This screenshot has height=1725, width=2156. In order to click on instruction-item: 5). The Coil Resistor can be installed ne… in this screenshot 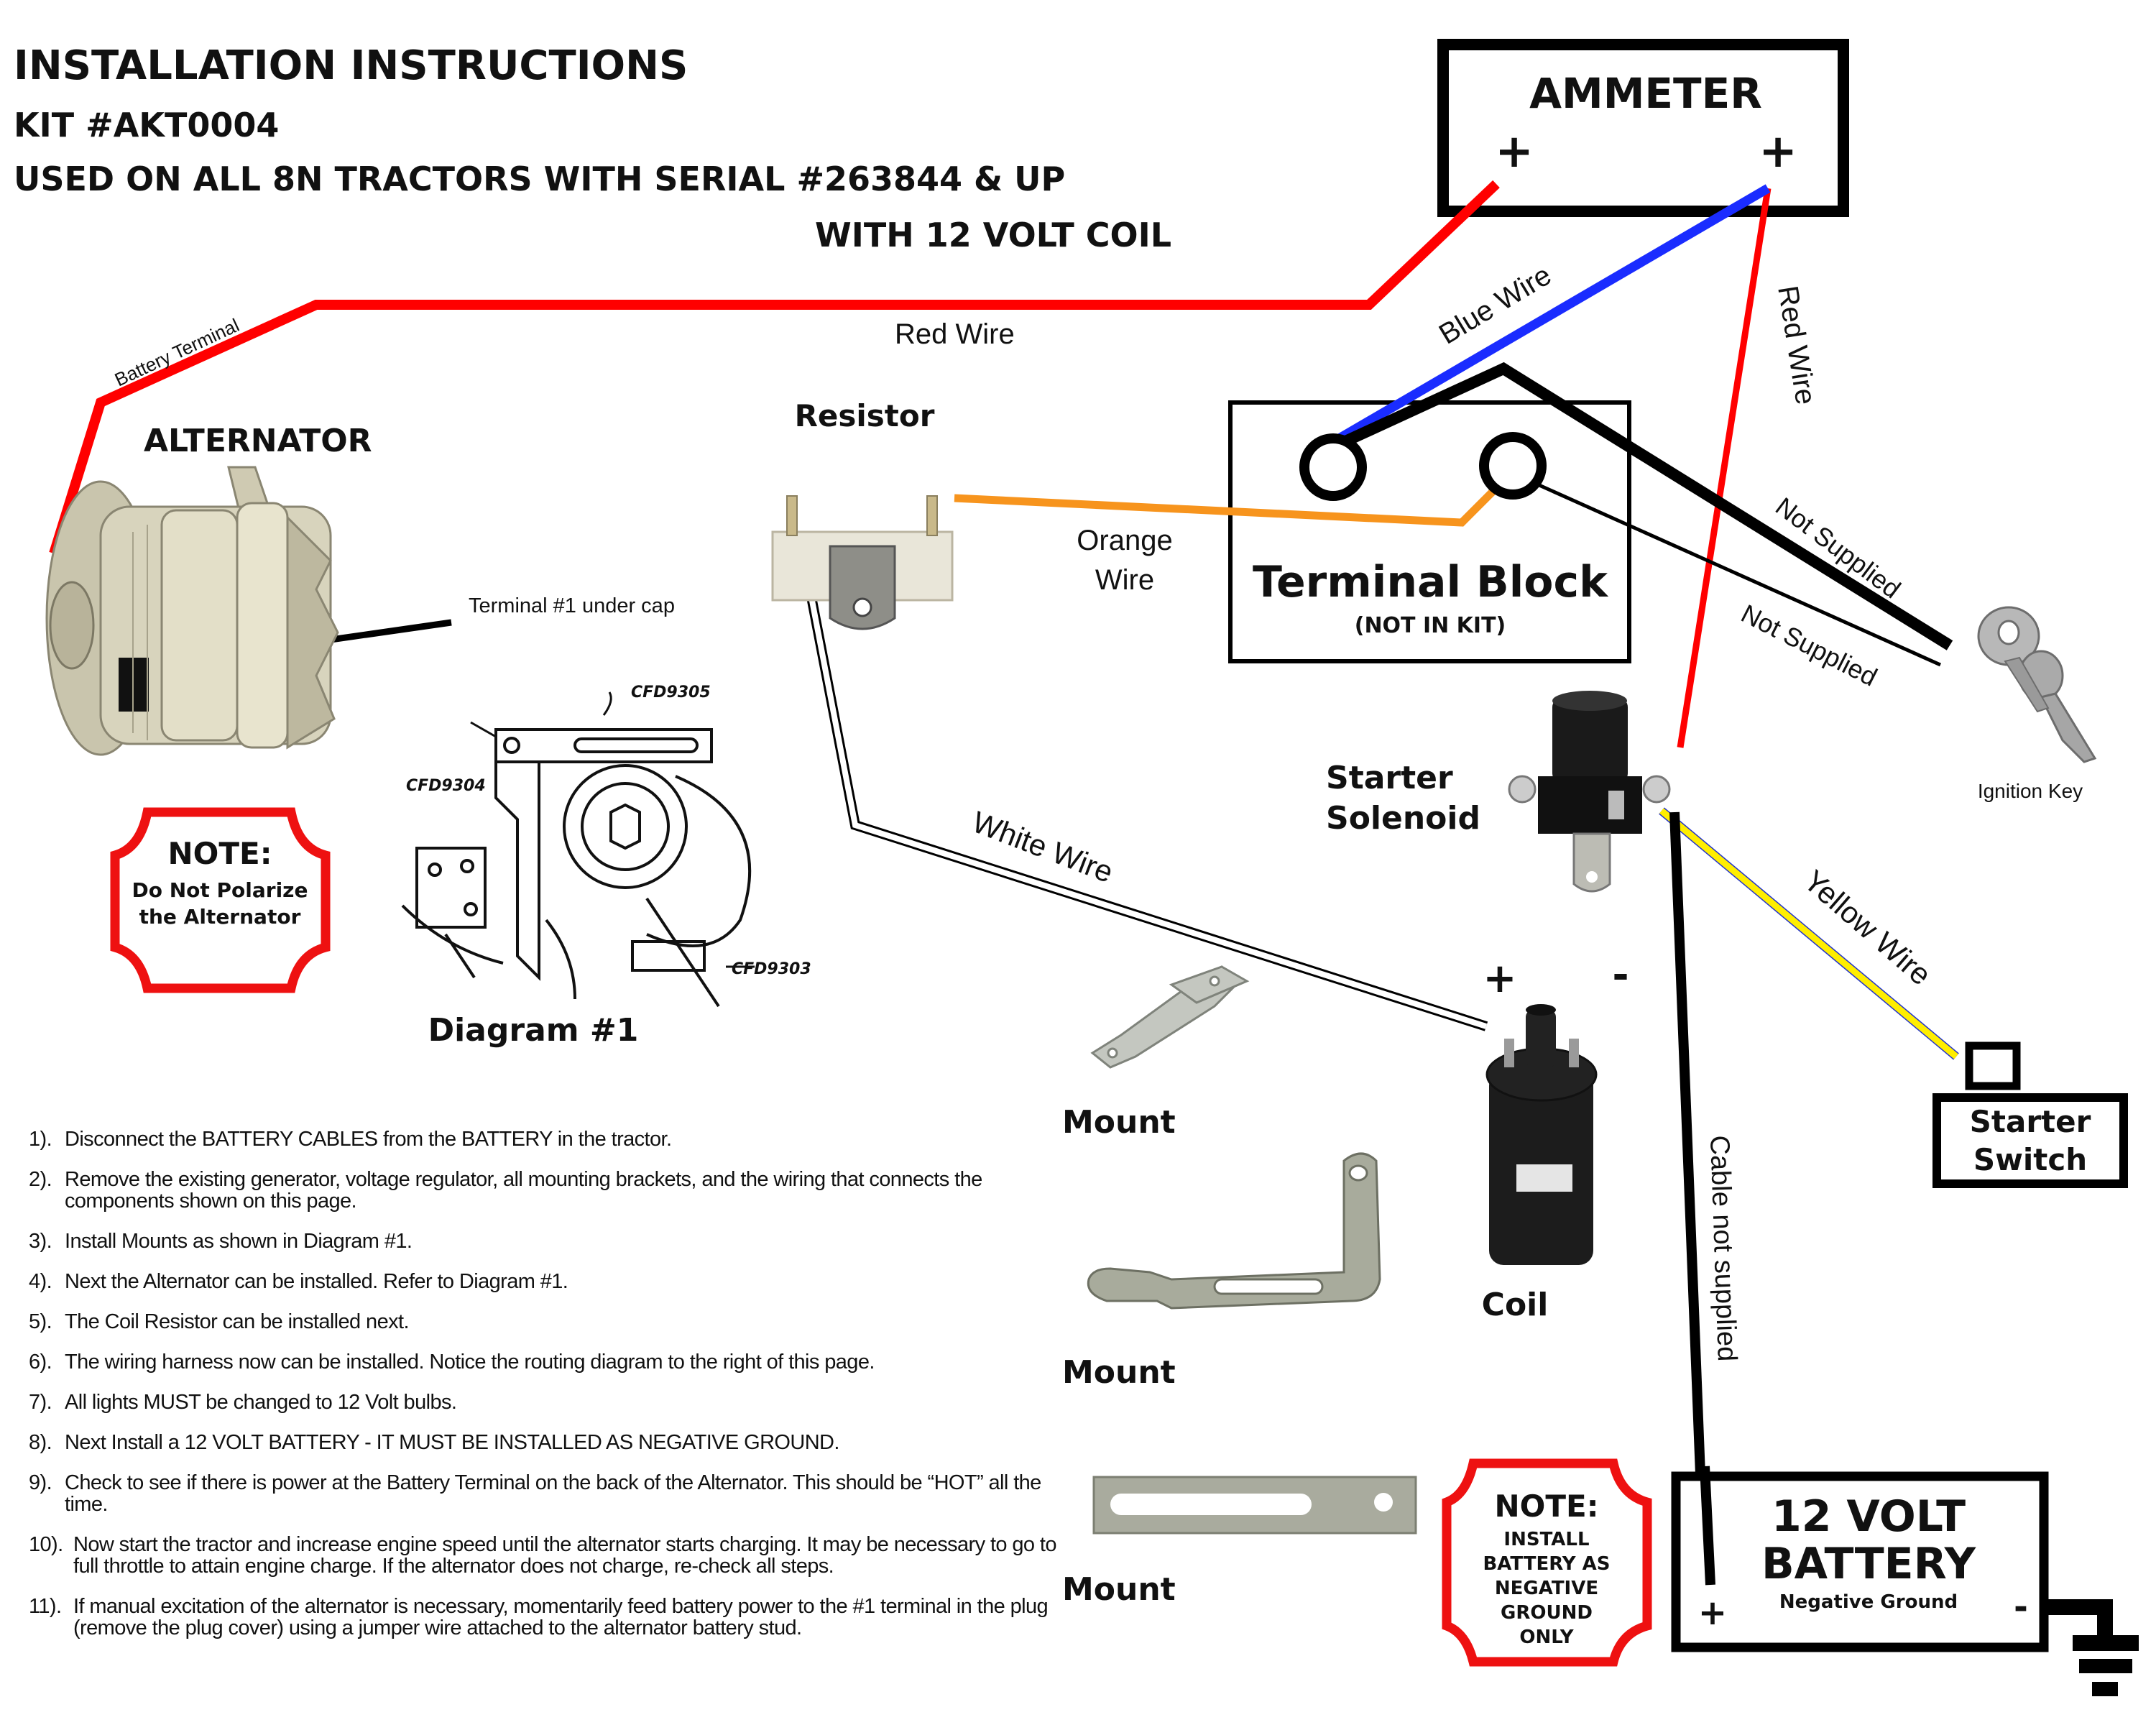, I will do `click(542, 1322)`.